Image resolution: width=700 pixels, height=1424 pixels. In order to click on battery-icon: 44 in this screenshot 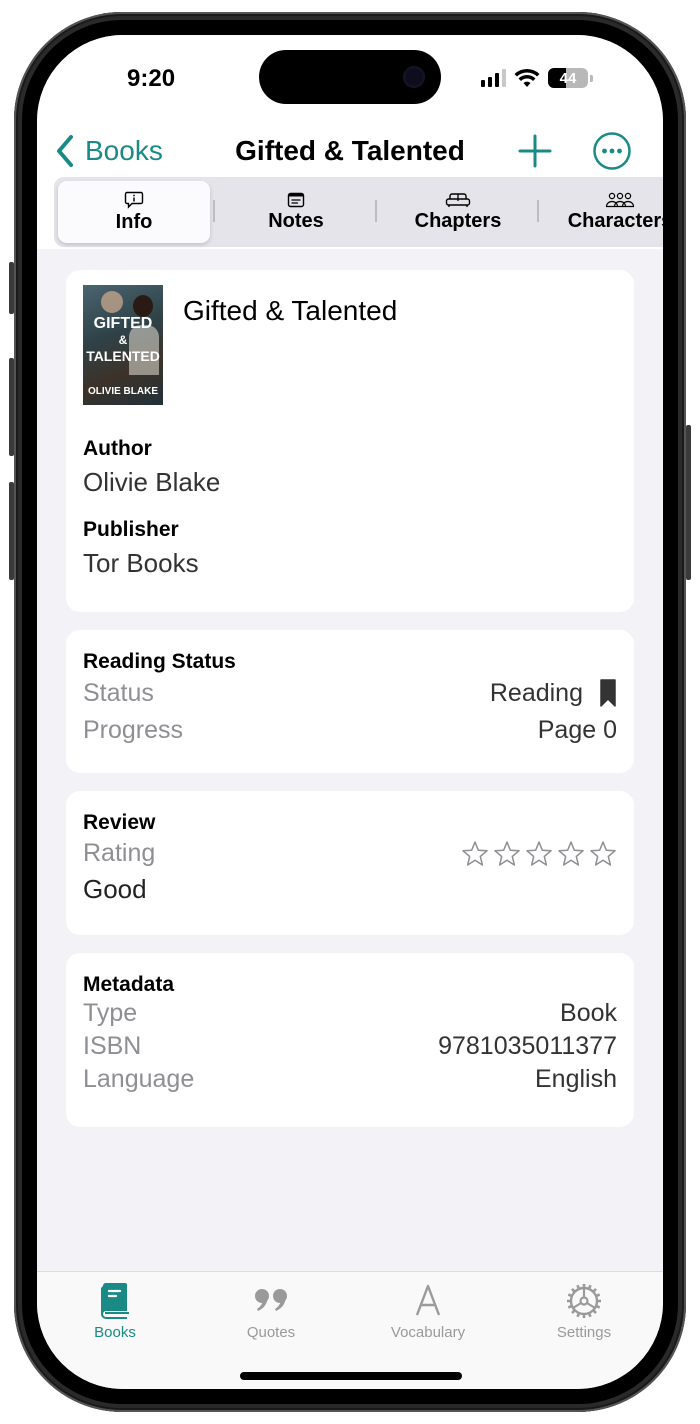, I will do `click(568, 78)`.